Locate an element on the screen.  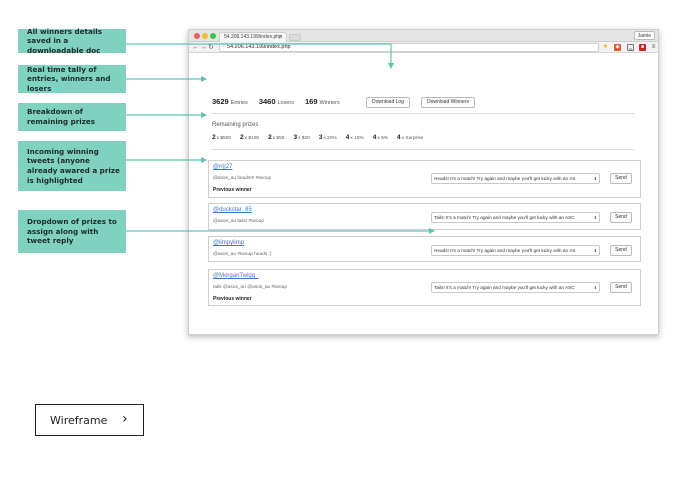
stat-losers: 3460 Losers is located at coordinates (276, 101).